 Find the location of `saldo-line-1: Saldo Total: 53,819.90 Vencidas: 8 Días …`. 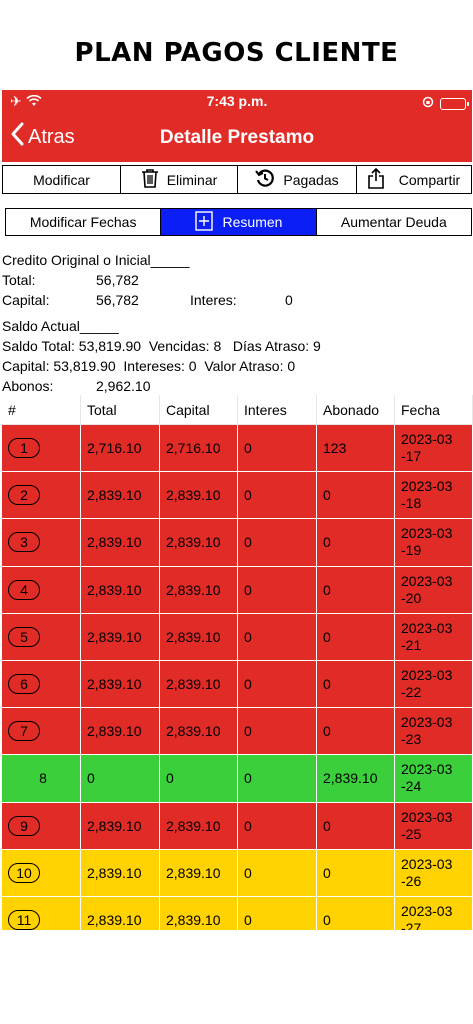

saldo-line-1: Saldo Total: 53,819.90 Vencidas: 8 Días … is located at coordinates (161, 346).